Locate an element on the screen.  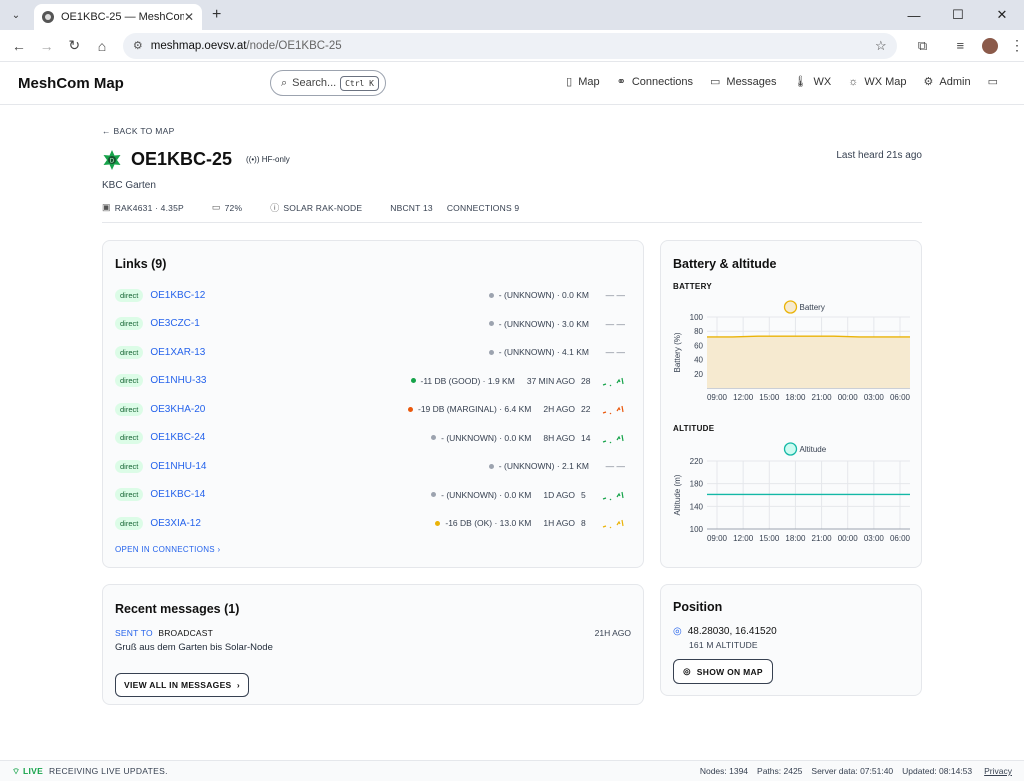
tab-search-button: ⌄ is located at coordinates (16, 15).